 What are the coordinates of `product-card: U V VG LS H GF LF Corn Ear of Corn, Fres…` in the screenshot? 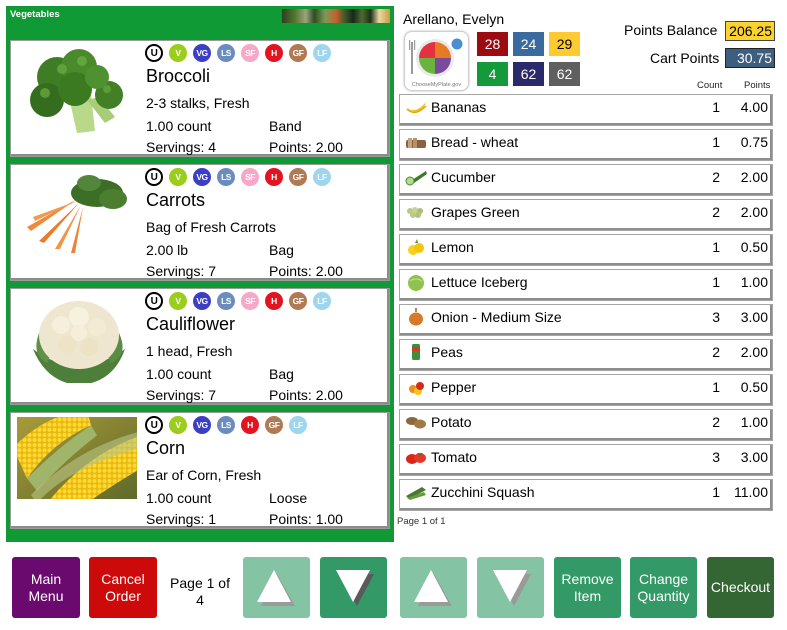 It's located at (200, 470).